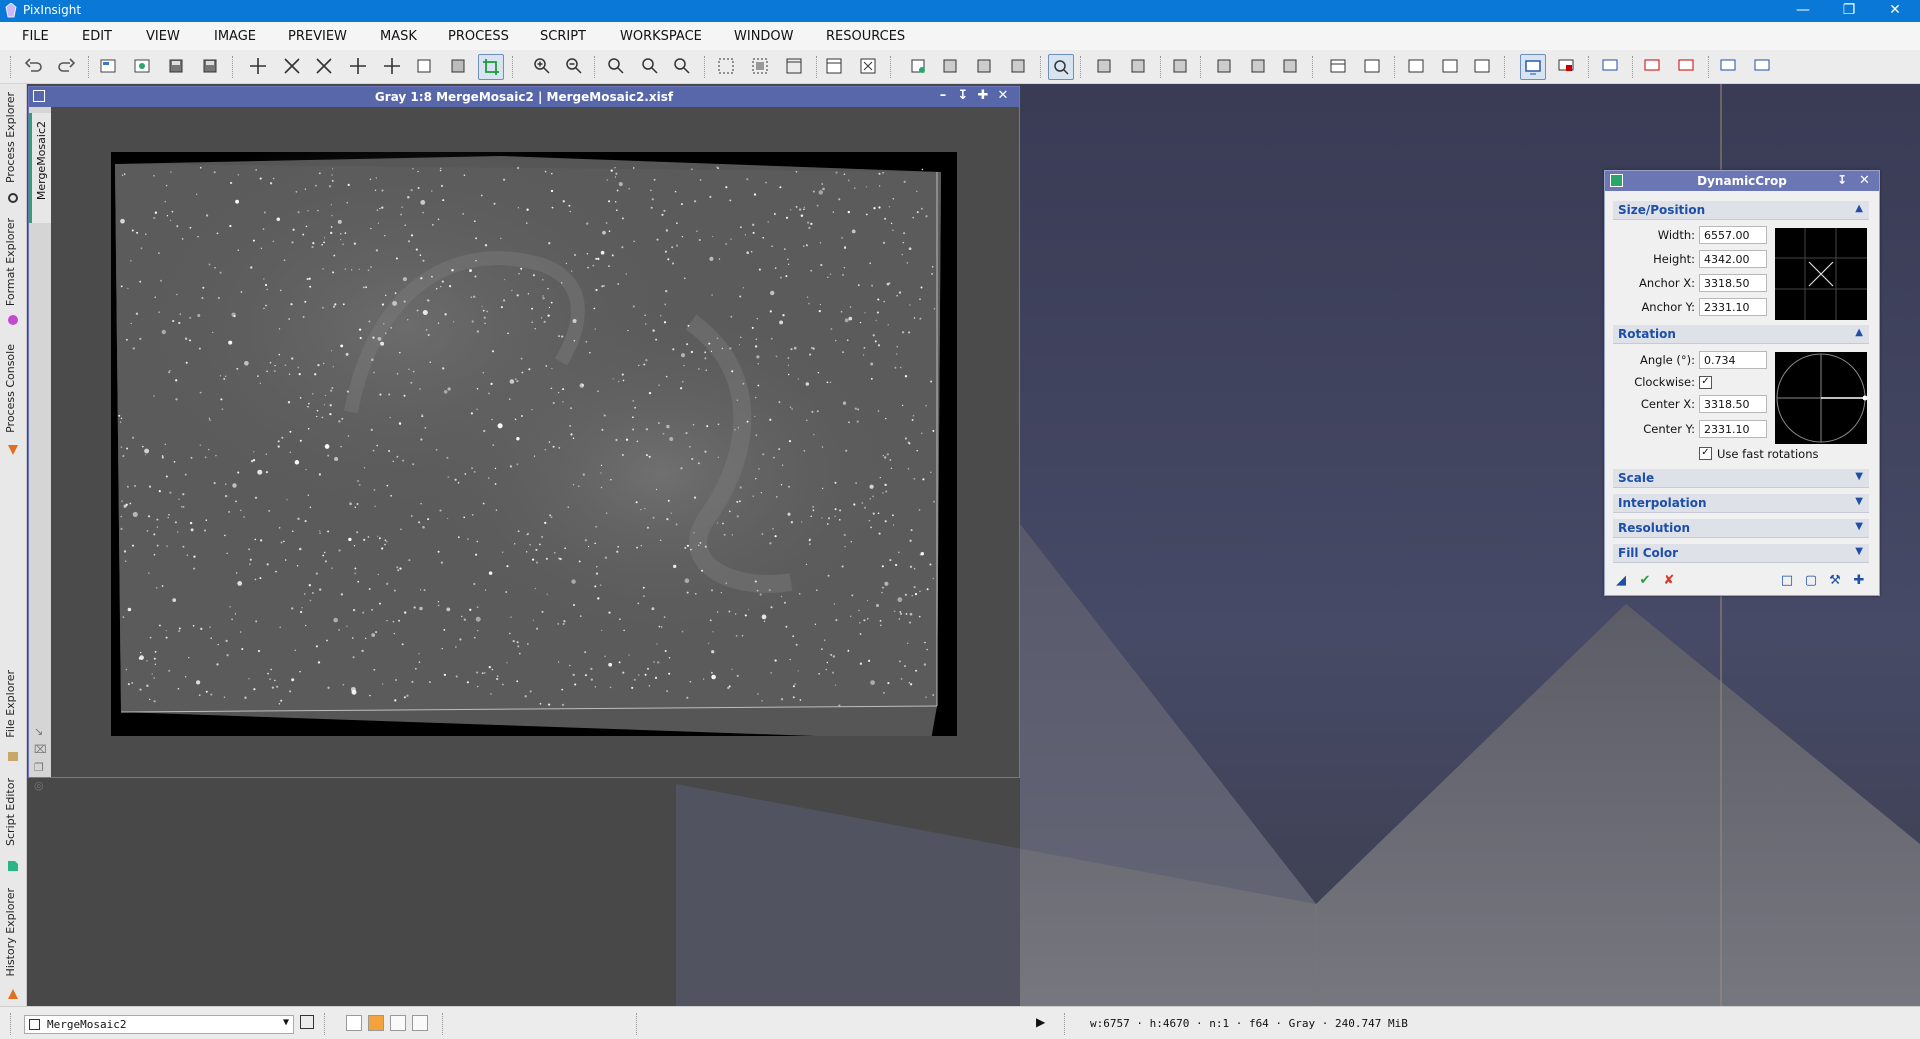 This screenshot has width=1920, height=1039. What do you see at coordinates (66, 66) in the screenshot?
I see `redo-icon` at bounding box center [66, 66].